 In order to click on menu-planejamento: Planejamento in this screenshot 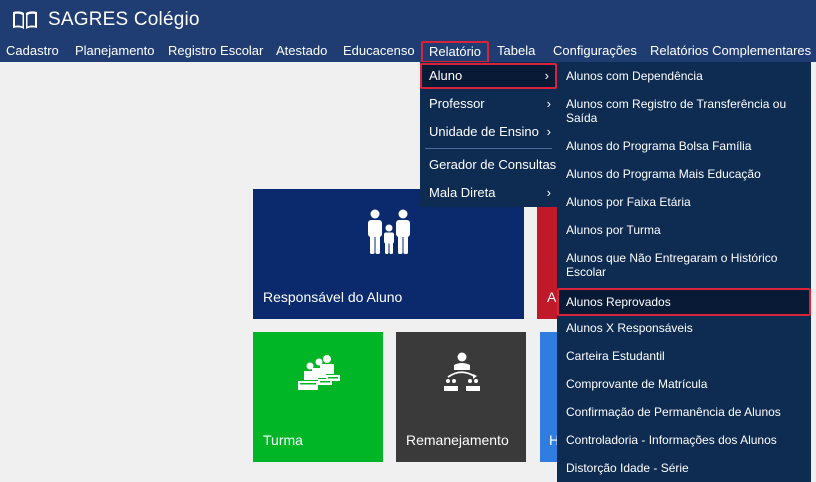, I will do `click(115, 51)`.